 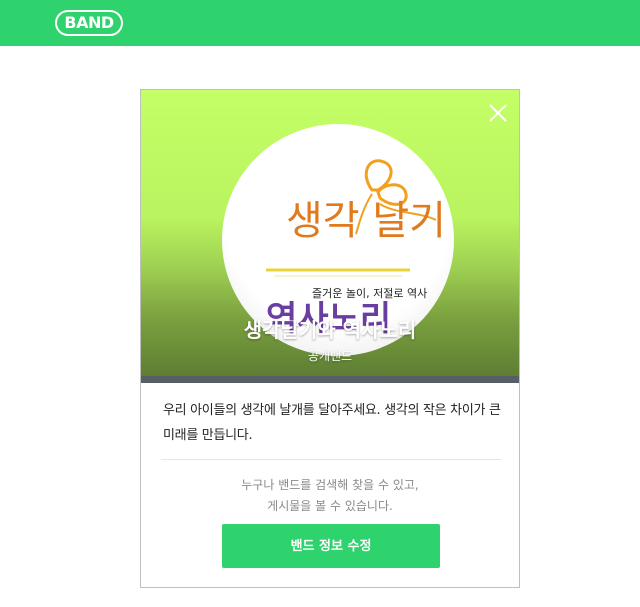 What do you see at coordinates (330, 506) in the screenshot?
I see `visibility-notice-line-2: 게시물을 볼 수 있습니다.` at bounding box center [330, 506].